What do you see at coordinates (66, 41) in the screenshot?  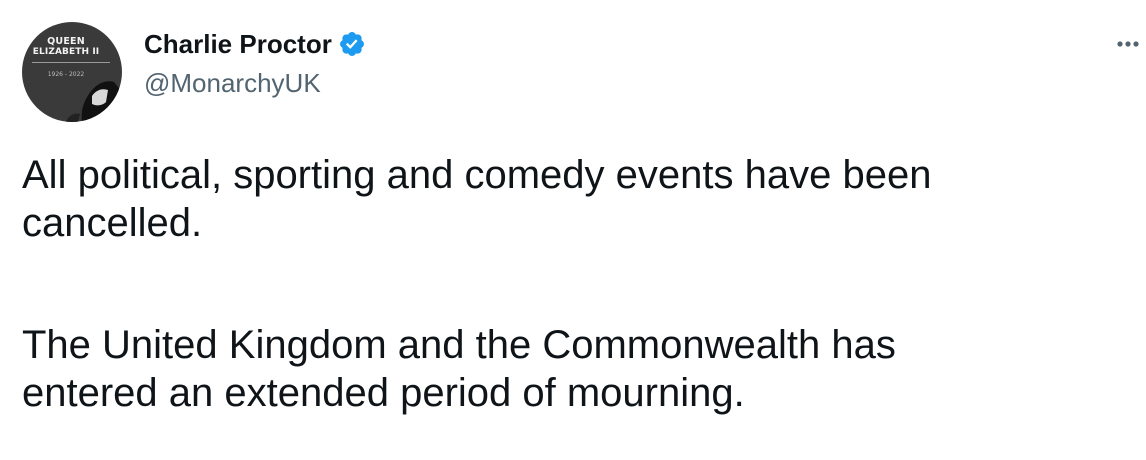 I see `avatar-title-line1: QUEEN` at bounding box center [66, 41].